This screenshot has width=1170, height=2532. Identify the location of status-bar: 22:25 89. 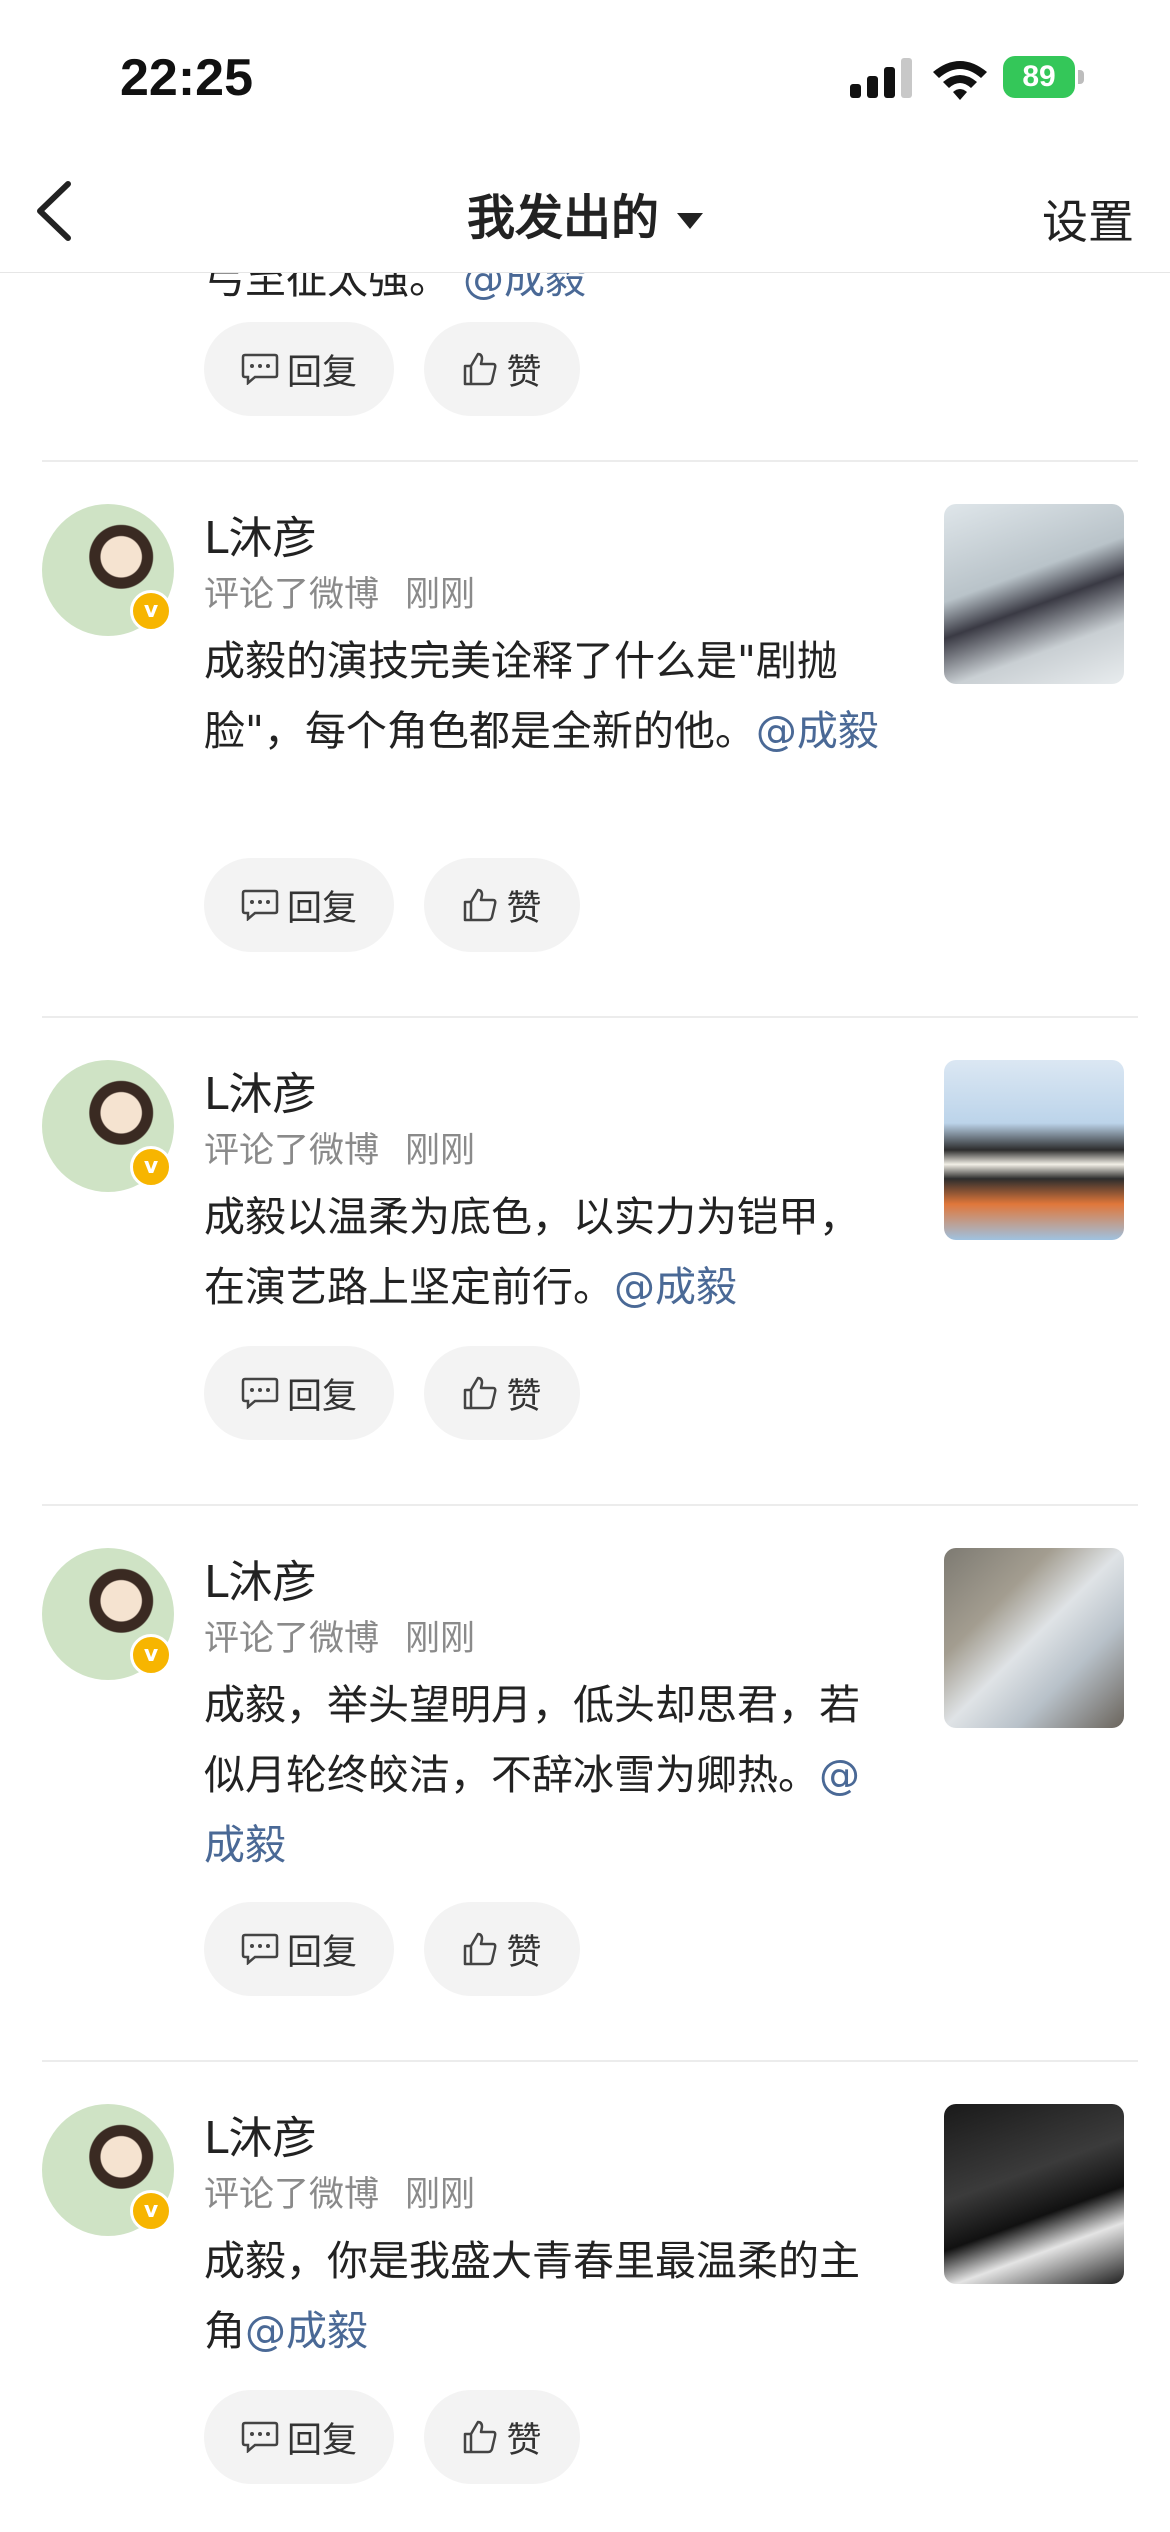
(585, 75).